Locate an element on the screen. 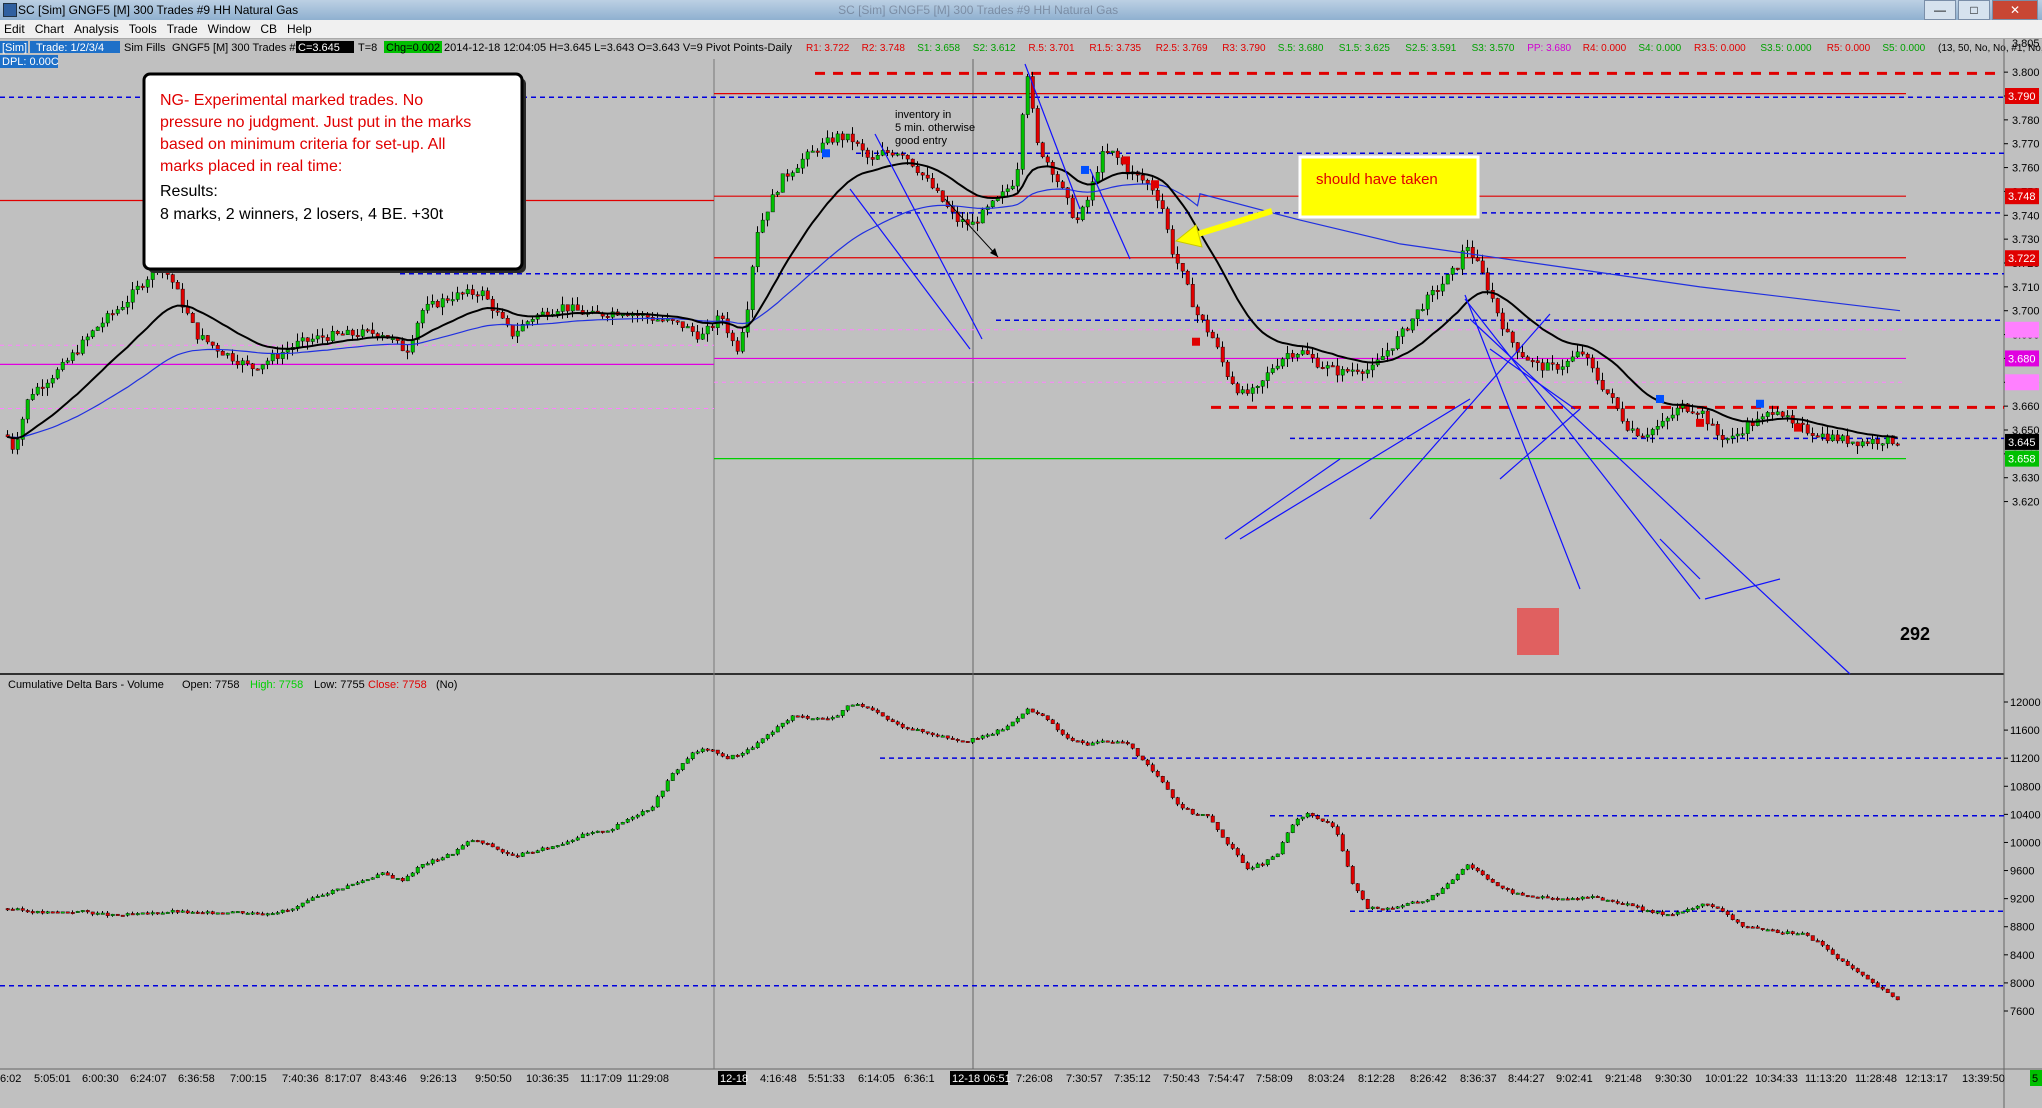 This screenshot has height=1108, width=2042. menu-tools: Tools is located at coordinates (143, 29).